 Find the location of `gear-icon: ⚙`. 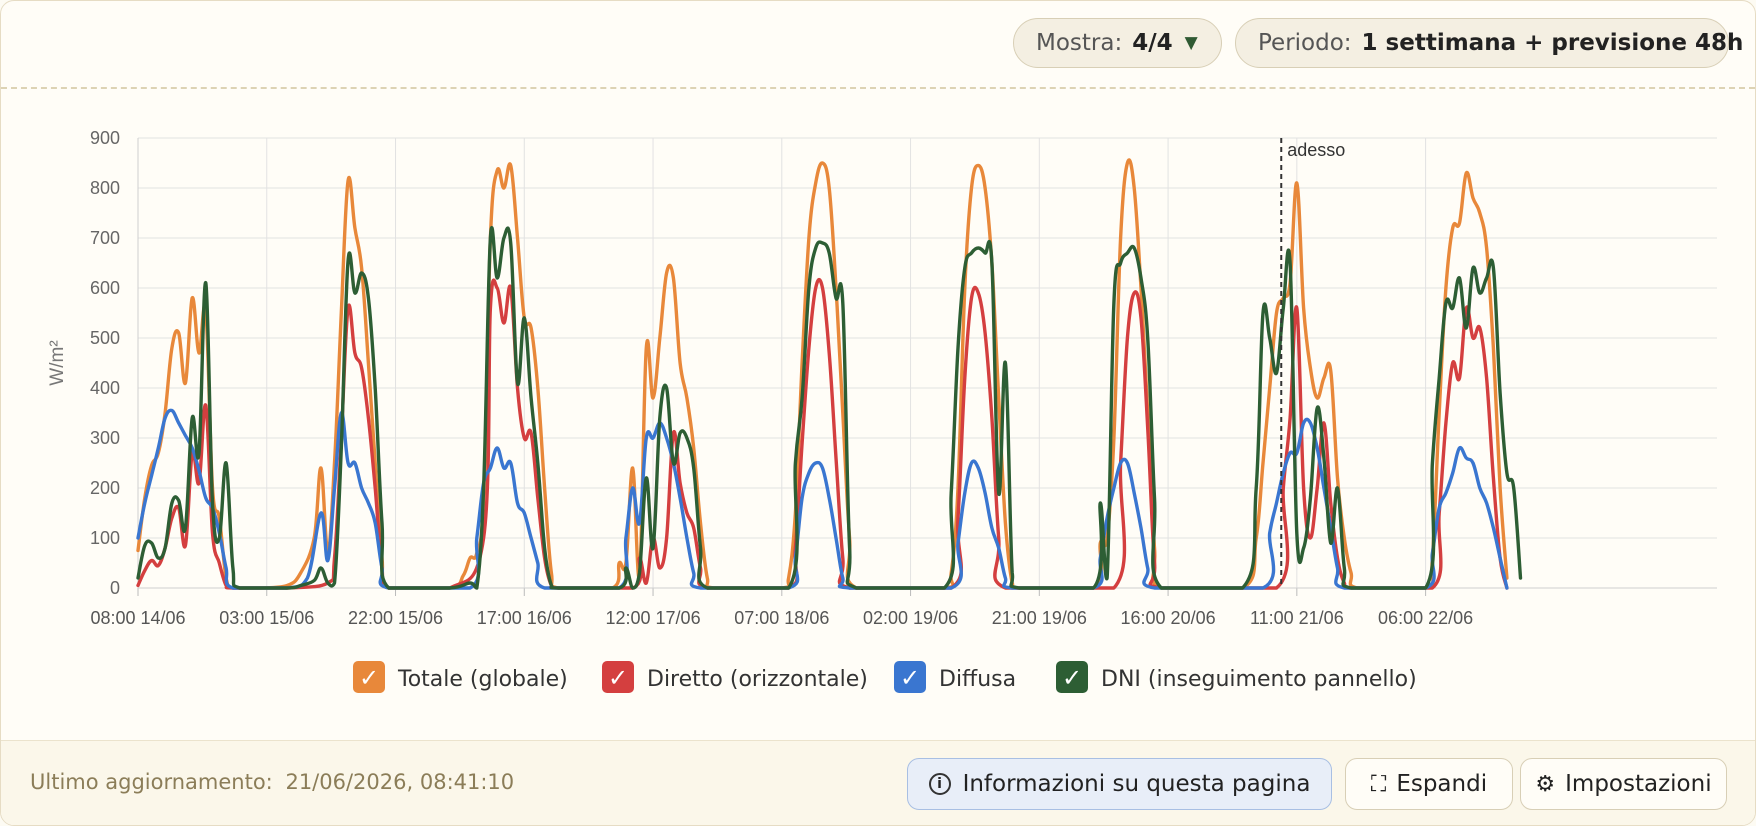

gear-icon: ⚙ is located at coordinates (1545, 784).